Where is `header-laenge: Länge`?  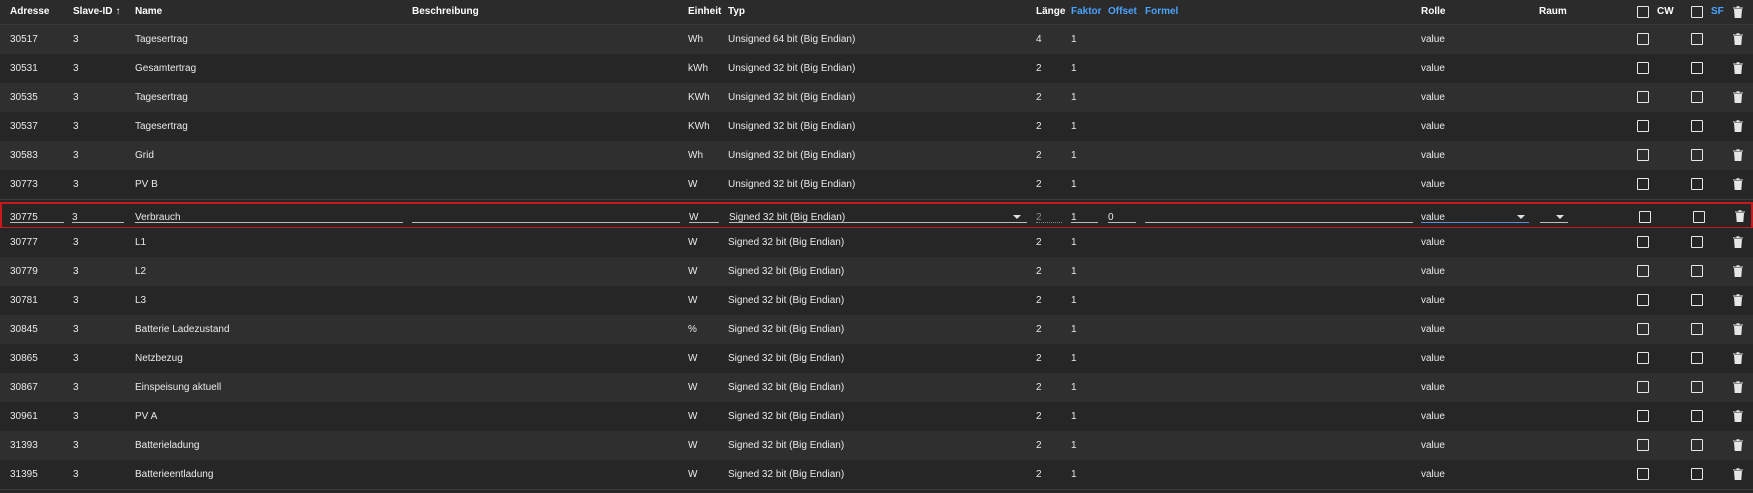 header-laenge: Länge is located at coordinates (1050, 11).